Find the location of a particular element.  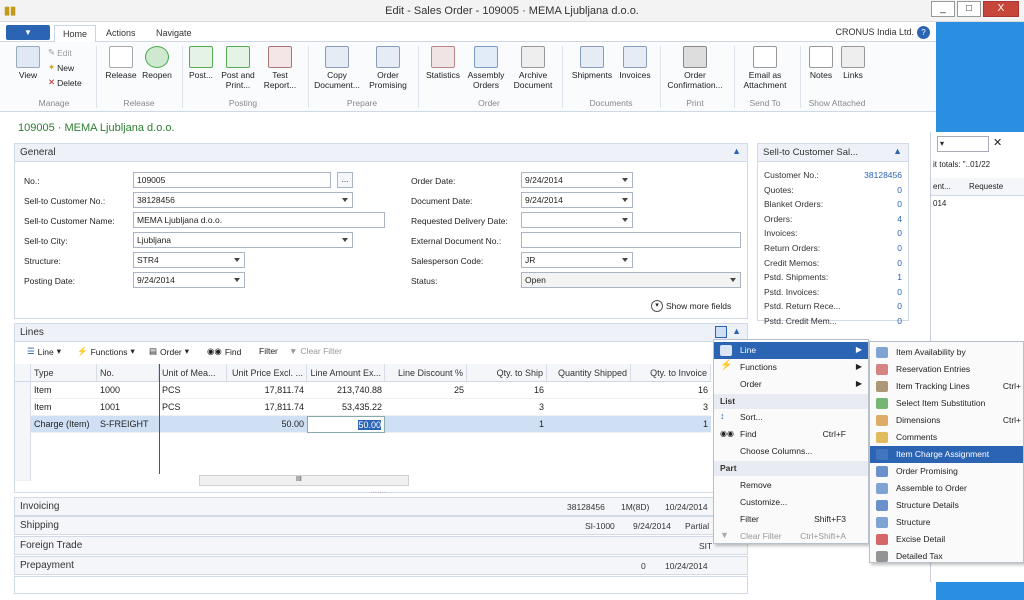

functions-menu-button: ⚡ Functions ▾ is located at coordinates (106, 351).